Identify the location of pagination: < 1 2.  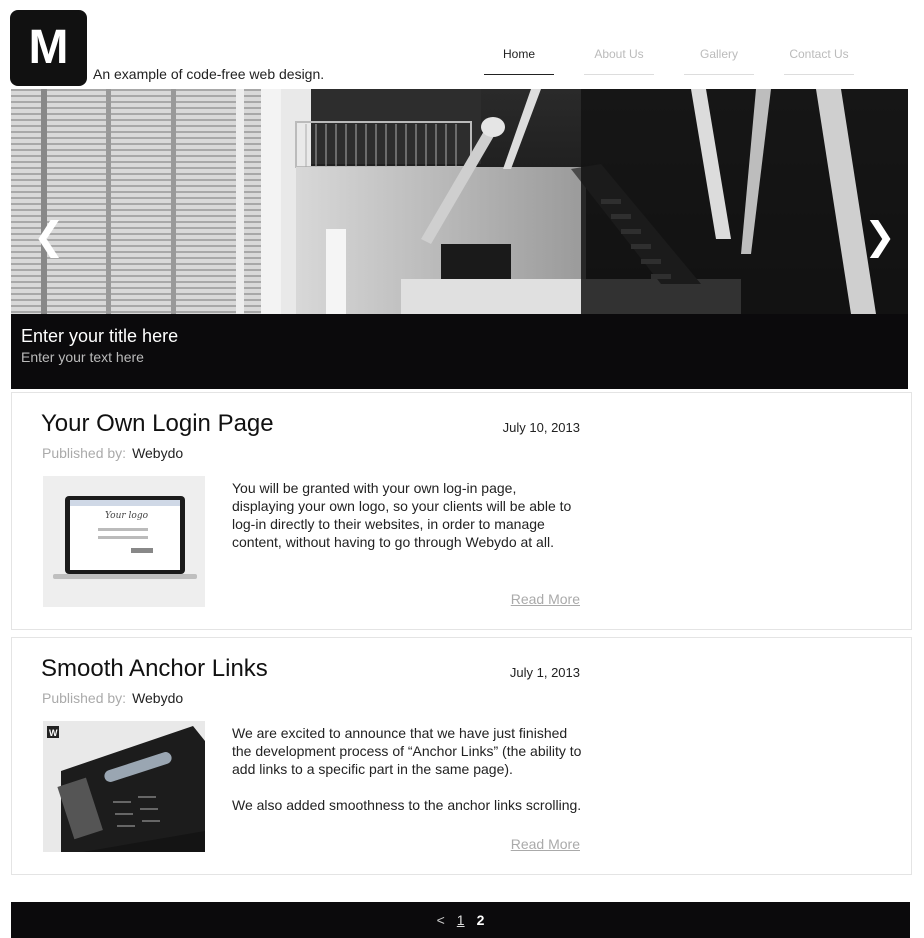
(460, 920).